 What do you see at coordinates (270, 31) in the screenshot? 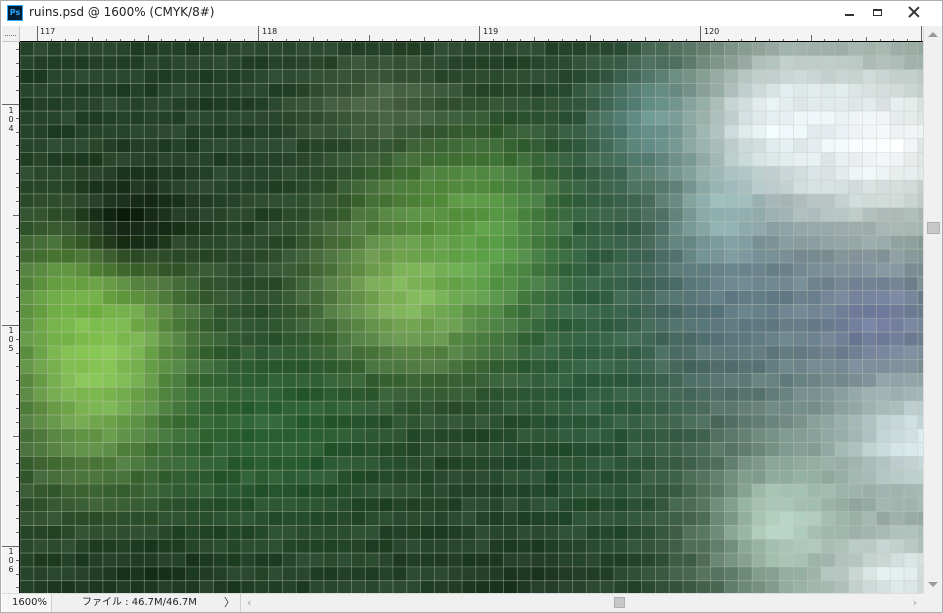
I see `ruler-label-118: 118` at bounding box center [270, 31].